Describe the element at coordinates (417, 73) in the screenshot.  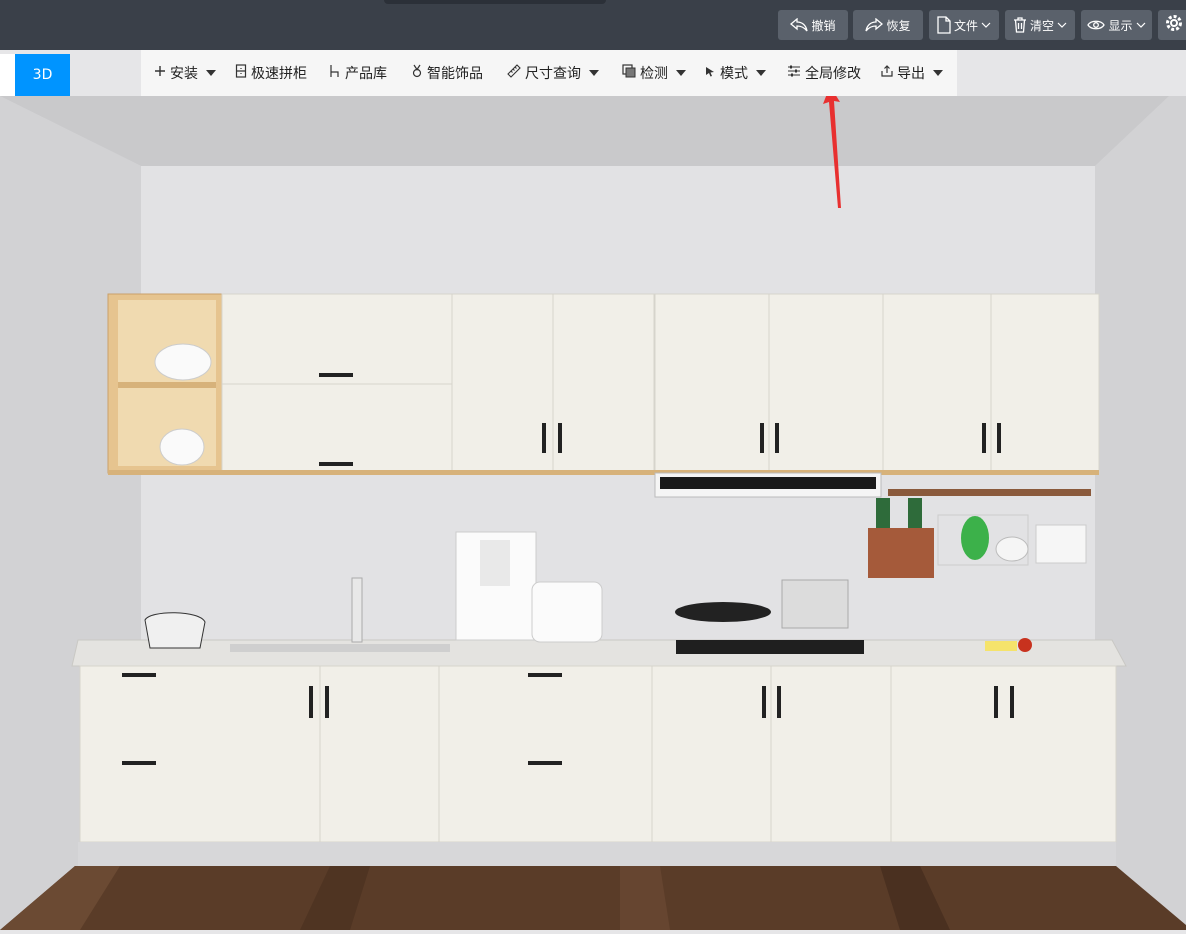
I see `decor-icon` at that location.